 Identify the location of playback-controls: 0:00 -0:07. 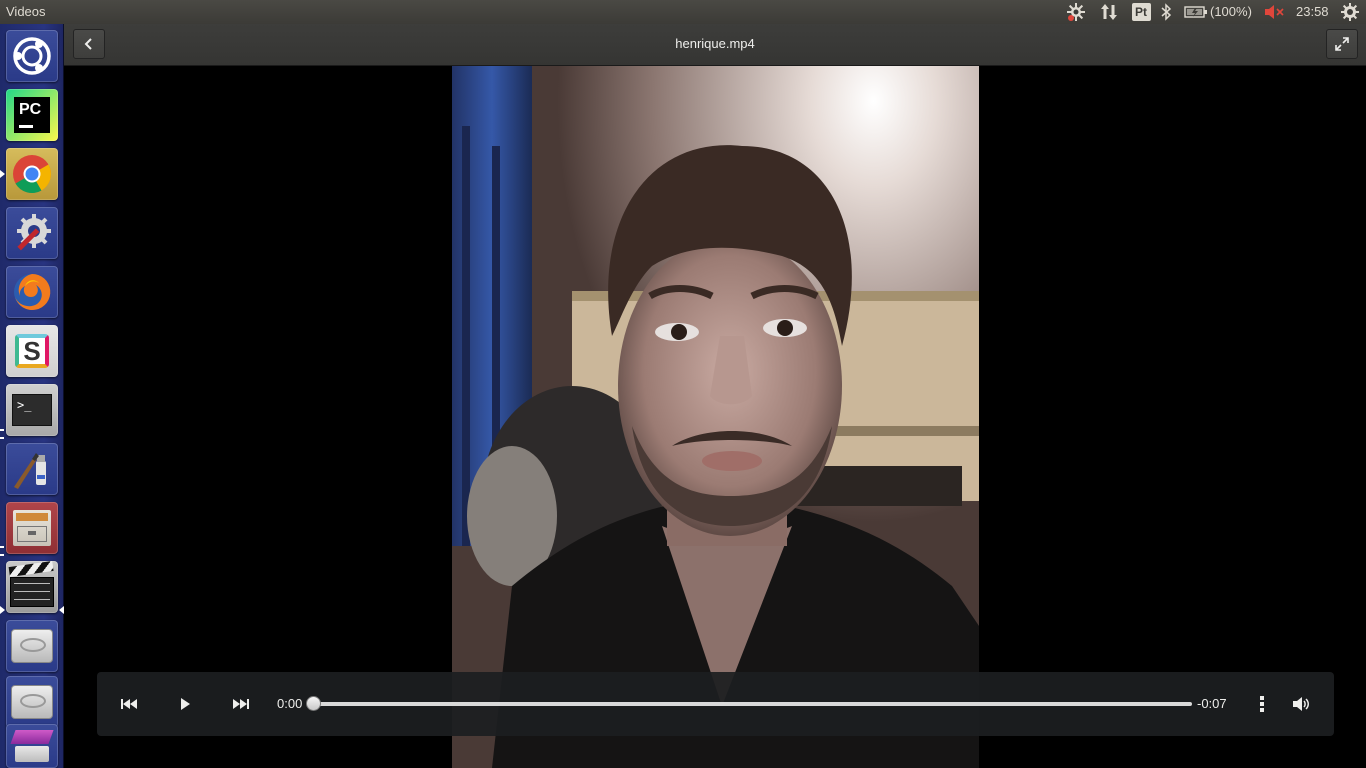
(715, 704).